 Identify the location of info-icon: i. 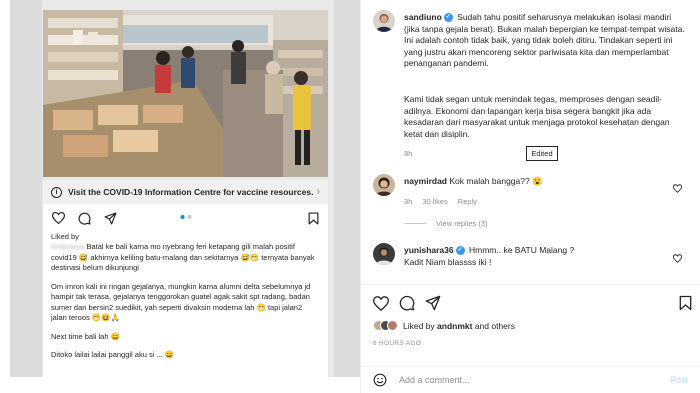
(56, 192).